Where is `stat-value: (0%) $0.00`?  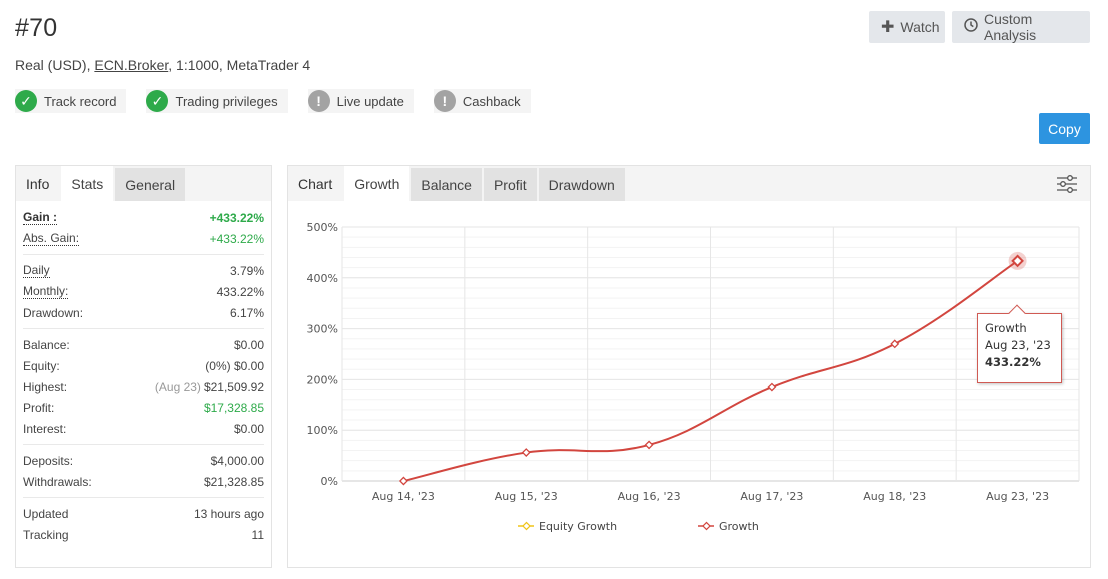 stat-value: (0%) $0.00 is located at coordinates (234, 366).